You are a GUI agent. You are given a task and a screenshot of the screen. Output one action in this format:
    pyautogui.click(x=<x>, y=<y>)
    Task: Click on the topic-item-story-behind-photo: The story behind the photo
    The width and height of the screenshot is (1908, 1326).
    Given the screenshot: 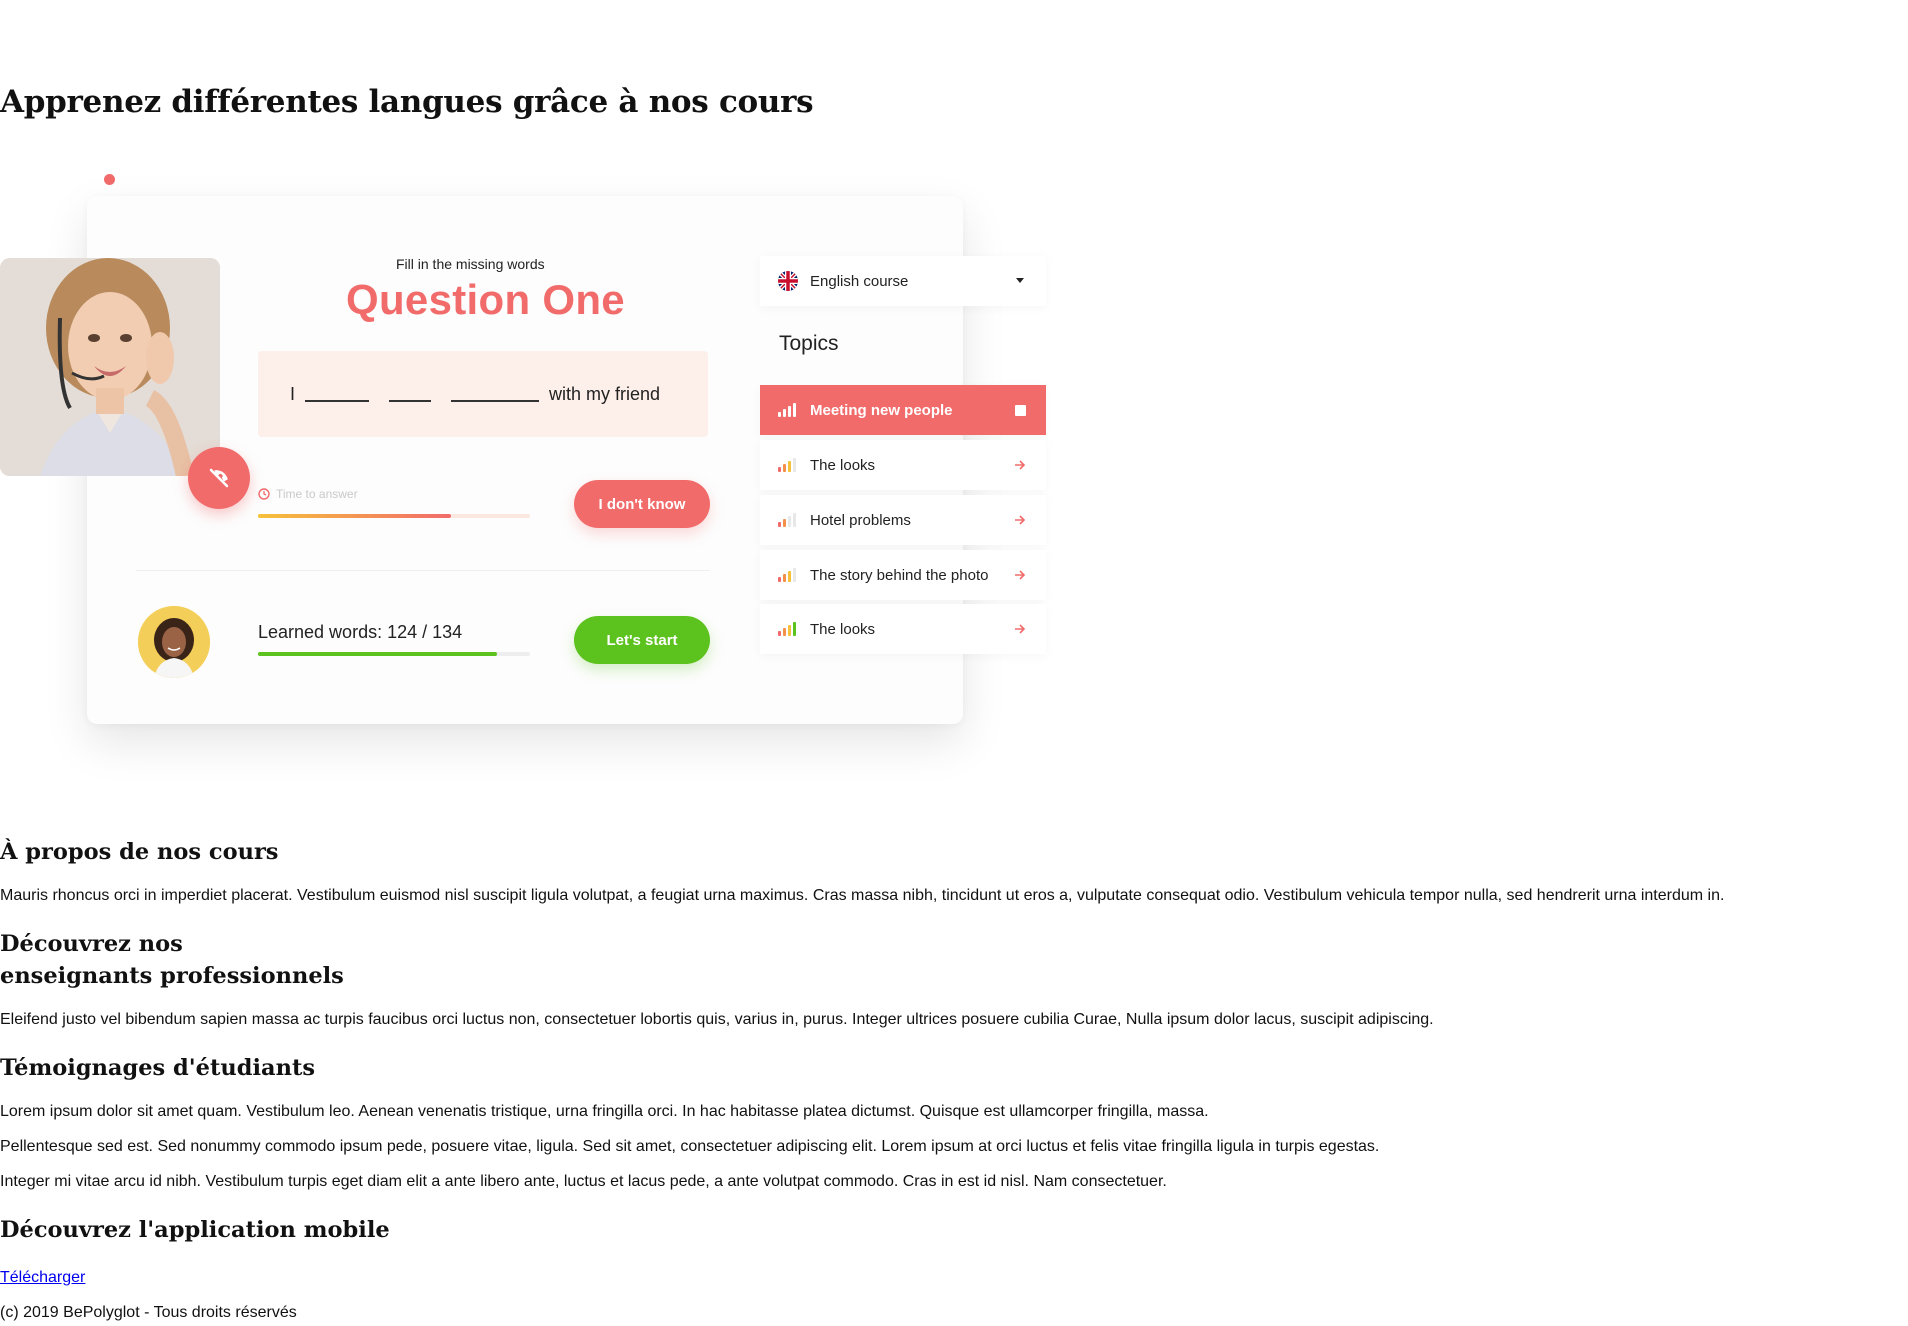 What is the action you would take?
    pyautogui.click(x=903, y=575)
    